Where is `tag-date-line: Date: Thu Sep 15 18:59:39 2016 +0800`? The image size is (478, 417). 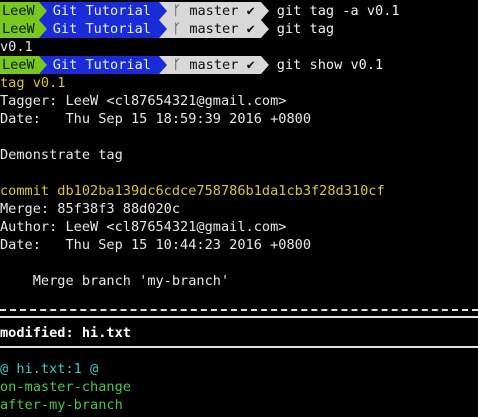 tag-date-line: Date: Thu Sep 15 18:59:39 2016 +0800 is located at coordinates (155, 119).